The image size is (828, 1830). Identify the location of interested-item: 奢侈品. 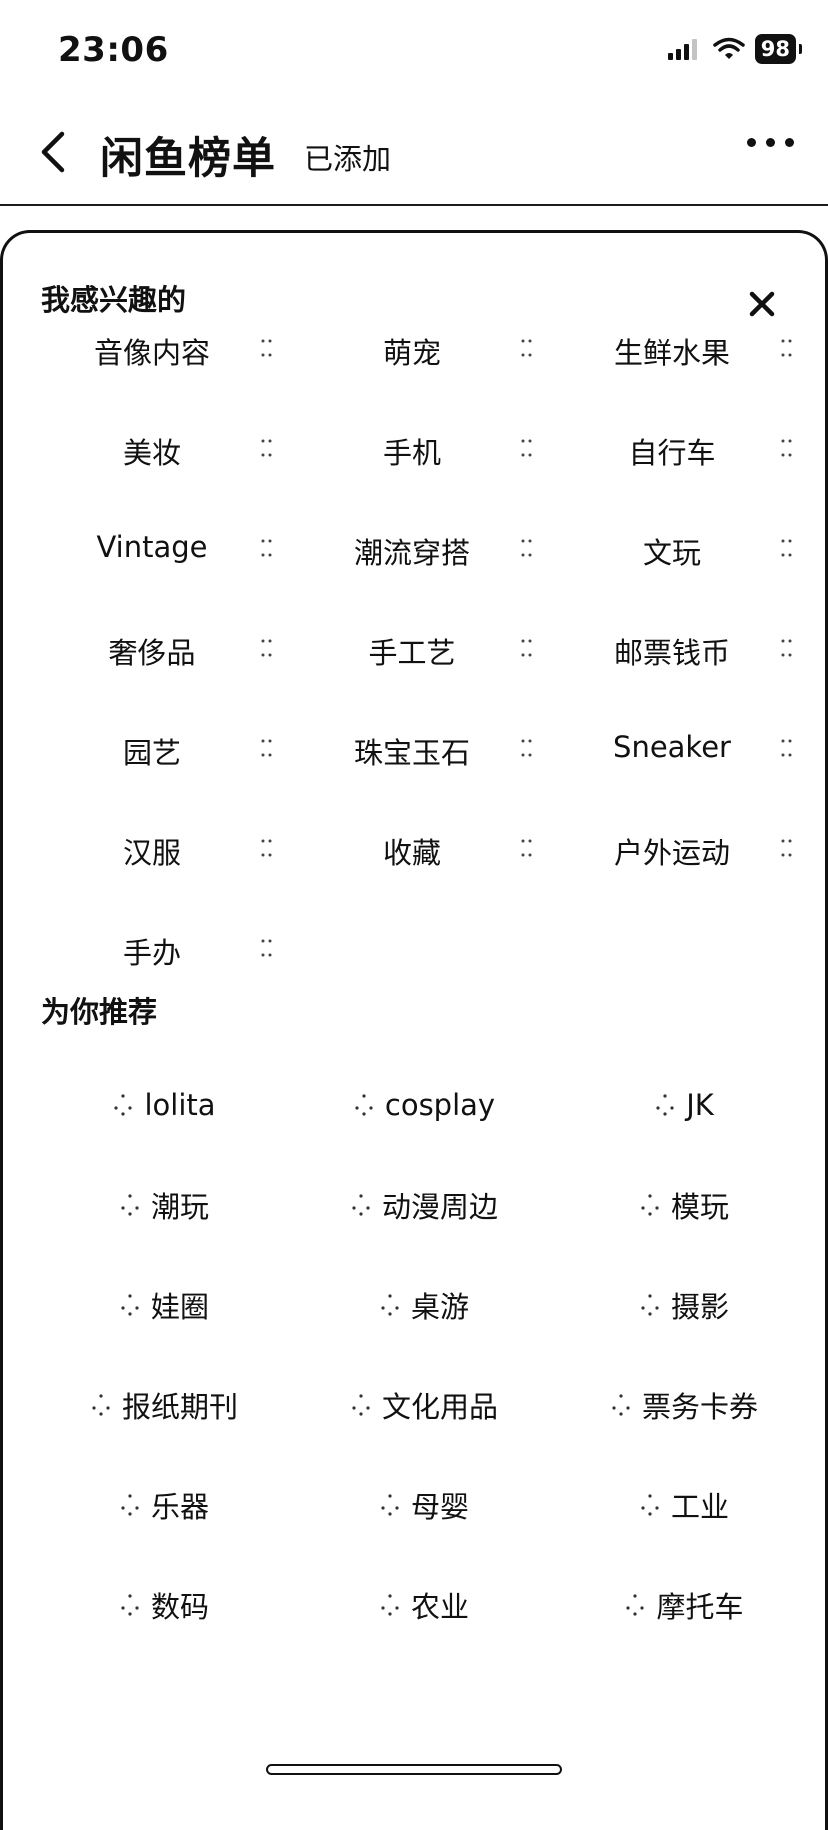
(163, 648).